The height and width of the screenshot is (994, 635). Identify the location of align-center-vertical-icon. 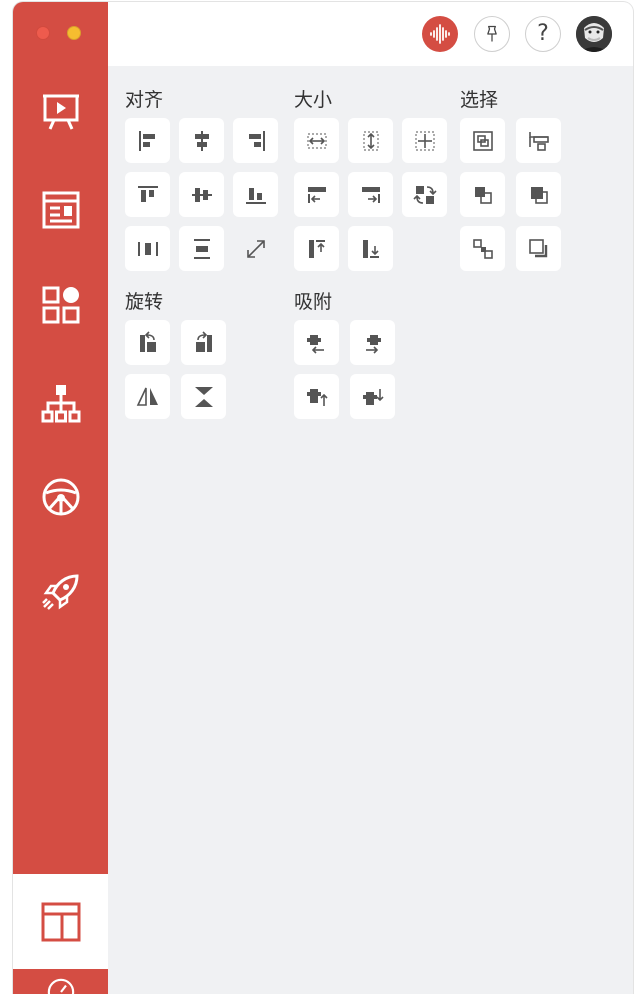
(201, 194).